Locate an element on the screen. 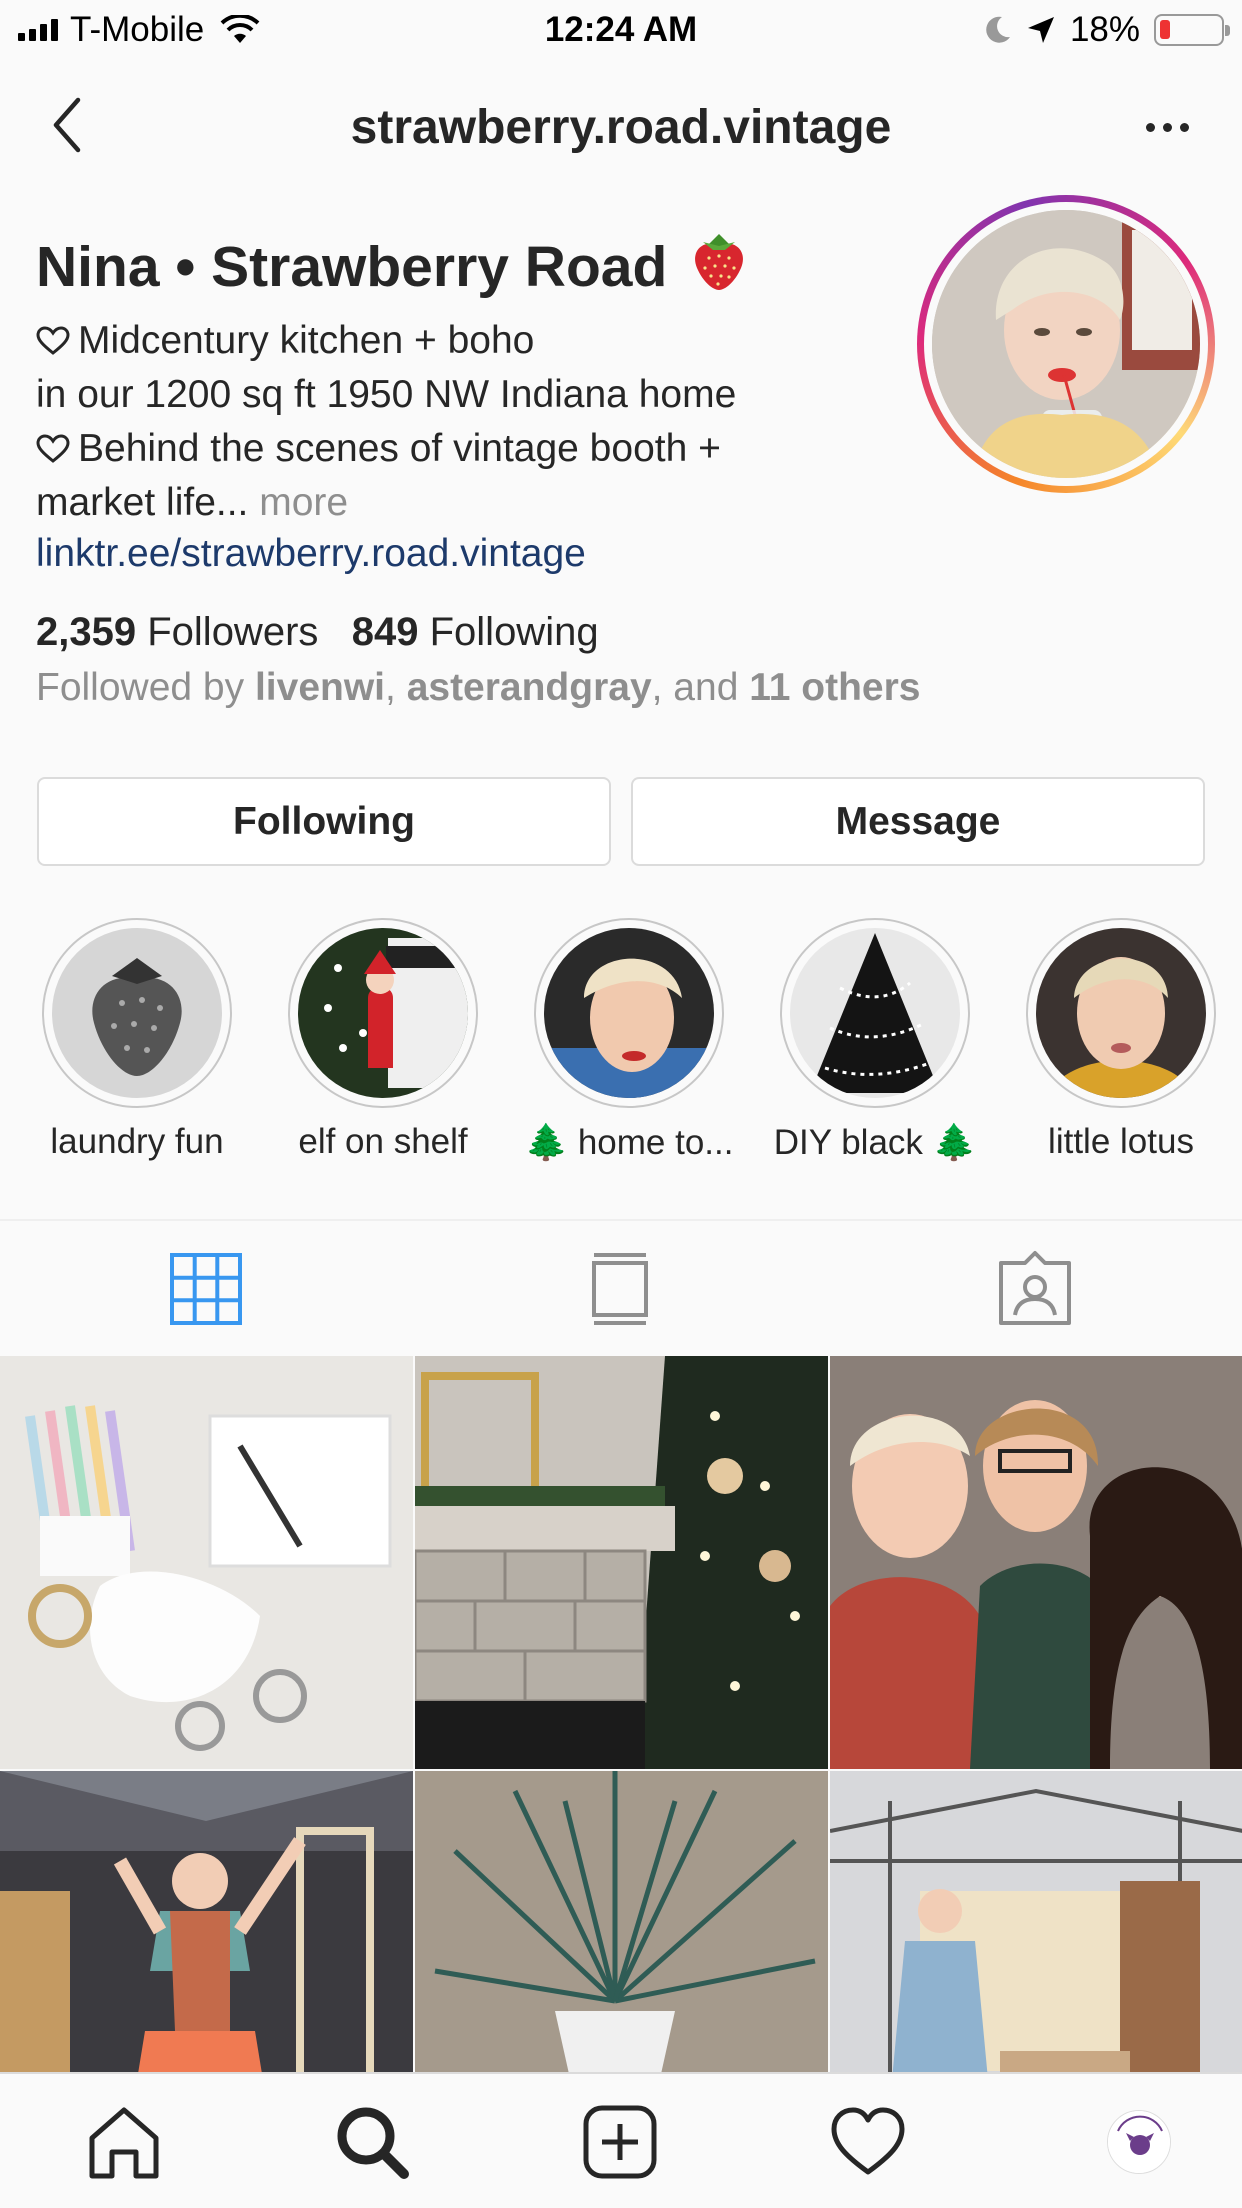 This screenshot has width=1242, height=2208. new-post-tab is located at coordinates (620, 2142).